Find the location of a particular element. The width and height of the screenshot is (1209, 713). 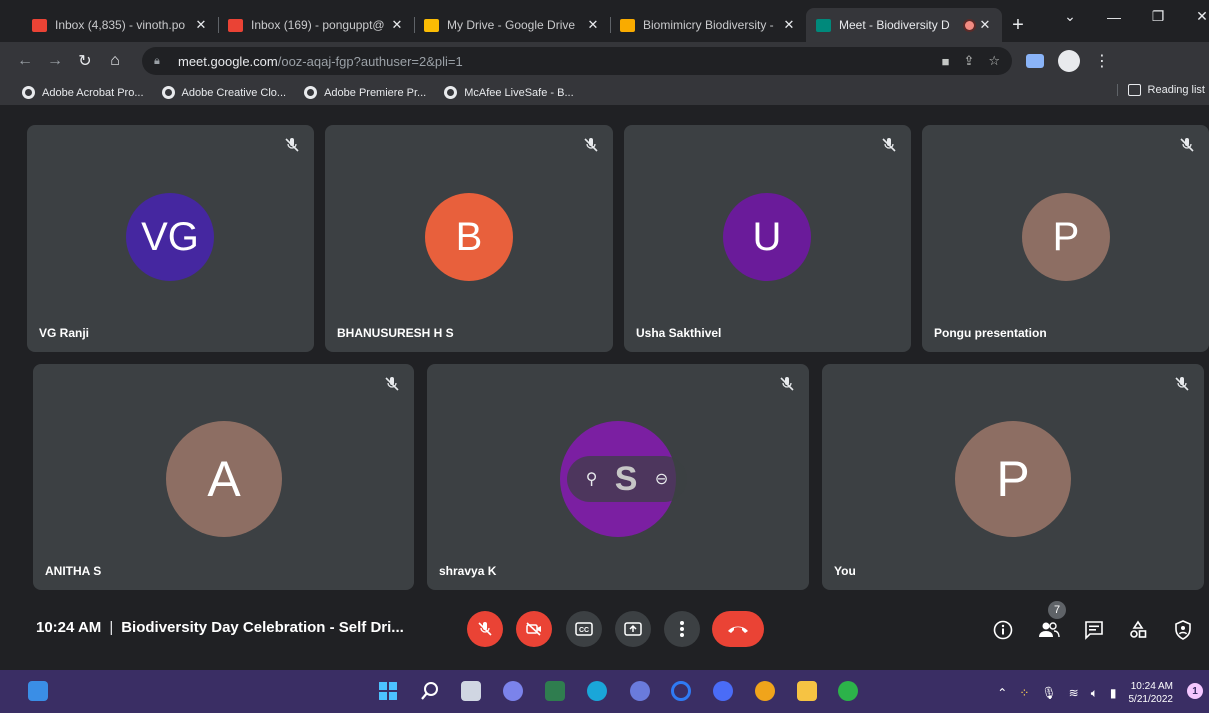

battery-icon: ▮ is located at coordinates (1113, 693).